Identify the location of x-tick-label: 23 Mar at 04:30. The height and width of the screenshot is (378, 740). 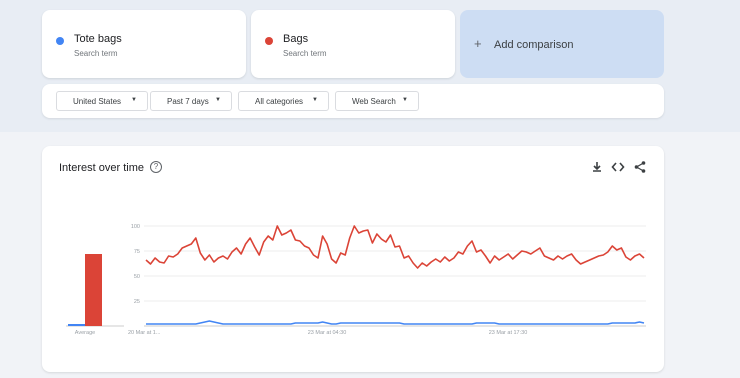
(327, 333).